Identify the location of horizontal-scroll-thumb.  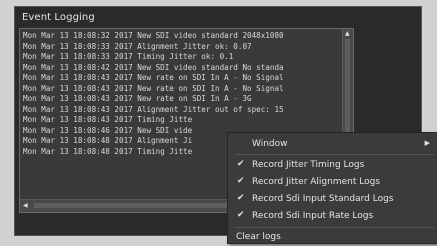
(139, 205).